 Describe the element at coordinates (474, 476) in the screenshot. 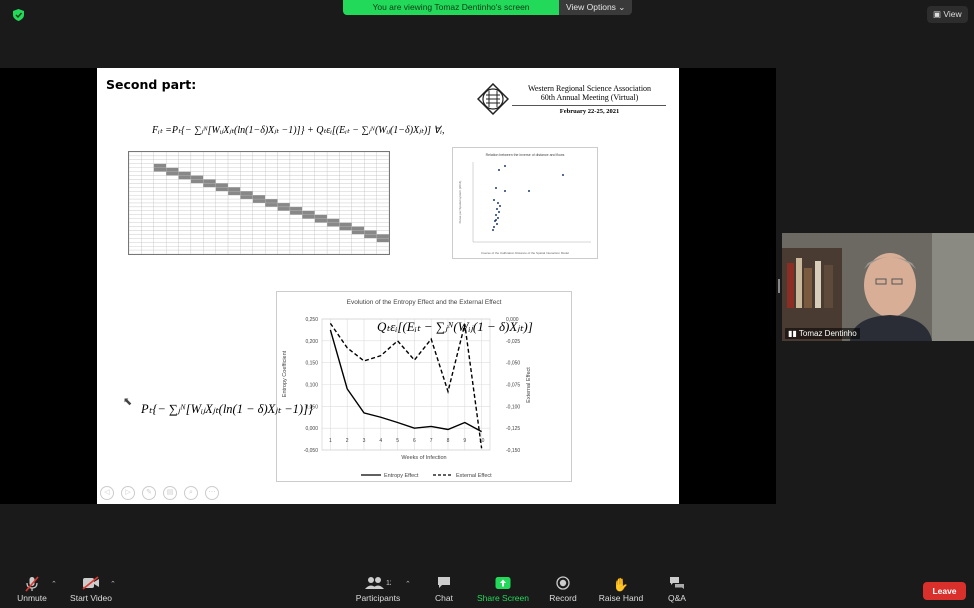

I see `legend-external: External Effect` at that location.